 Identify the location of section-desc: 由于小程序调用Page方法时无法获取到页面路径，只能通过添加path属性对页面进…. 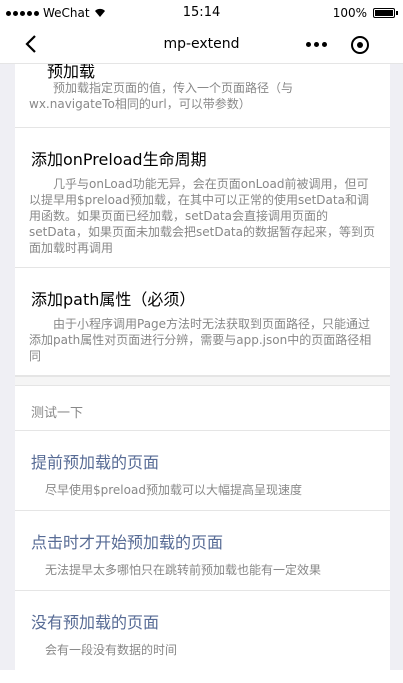
(200, 340).